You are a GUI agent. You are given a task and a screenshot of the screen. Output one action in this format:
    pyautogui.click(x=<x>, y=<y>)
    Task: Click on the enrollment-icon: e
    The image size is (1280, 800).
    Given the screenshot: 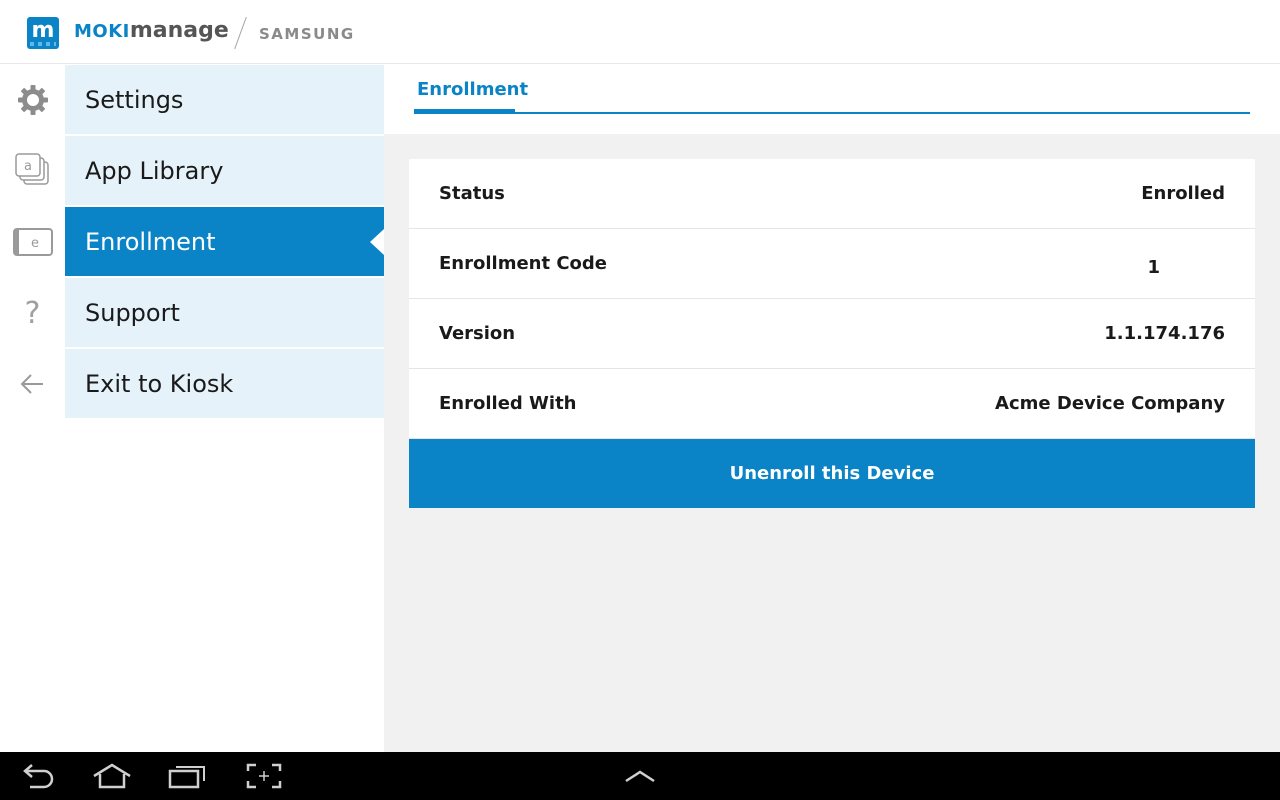 What is the action you would take?
    pyautogui.click(x=32, y=242)
    